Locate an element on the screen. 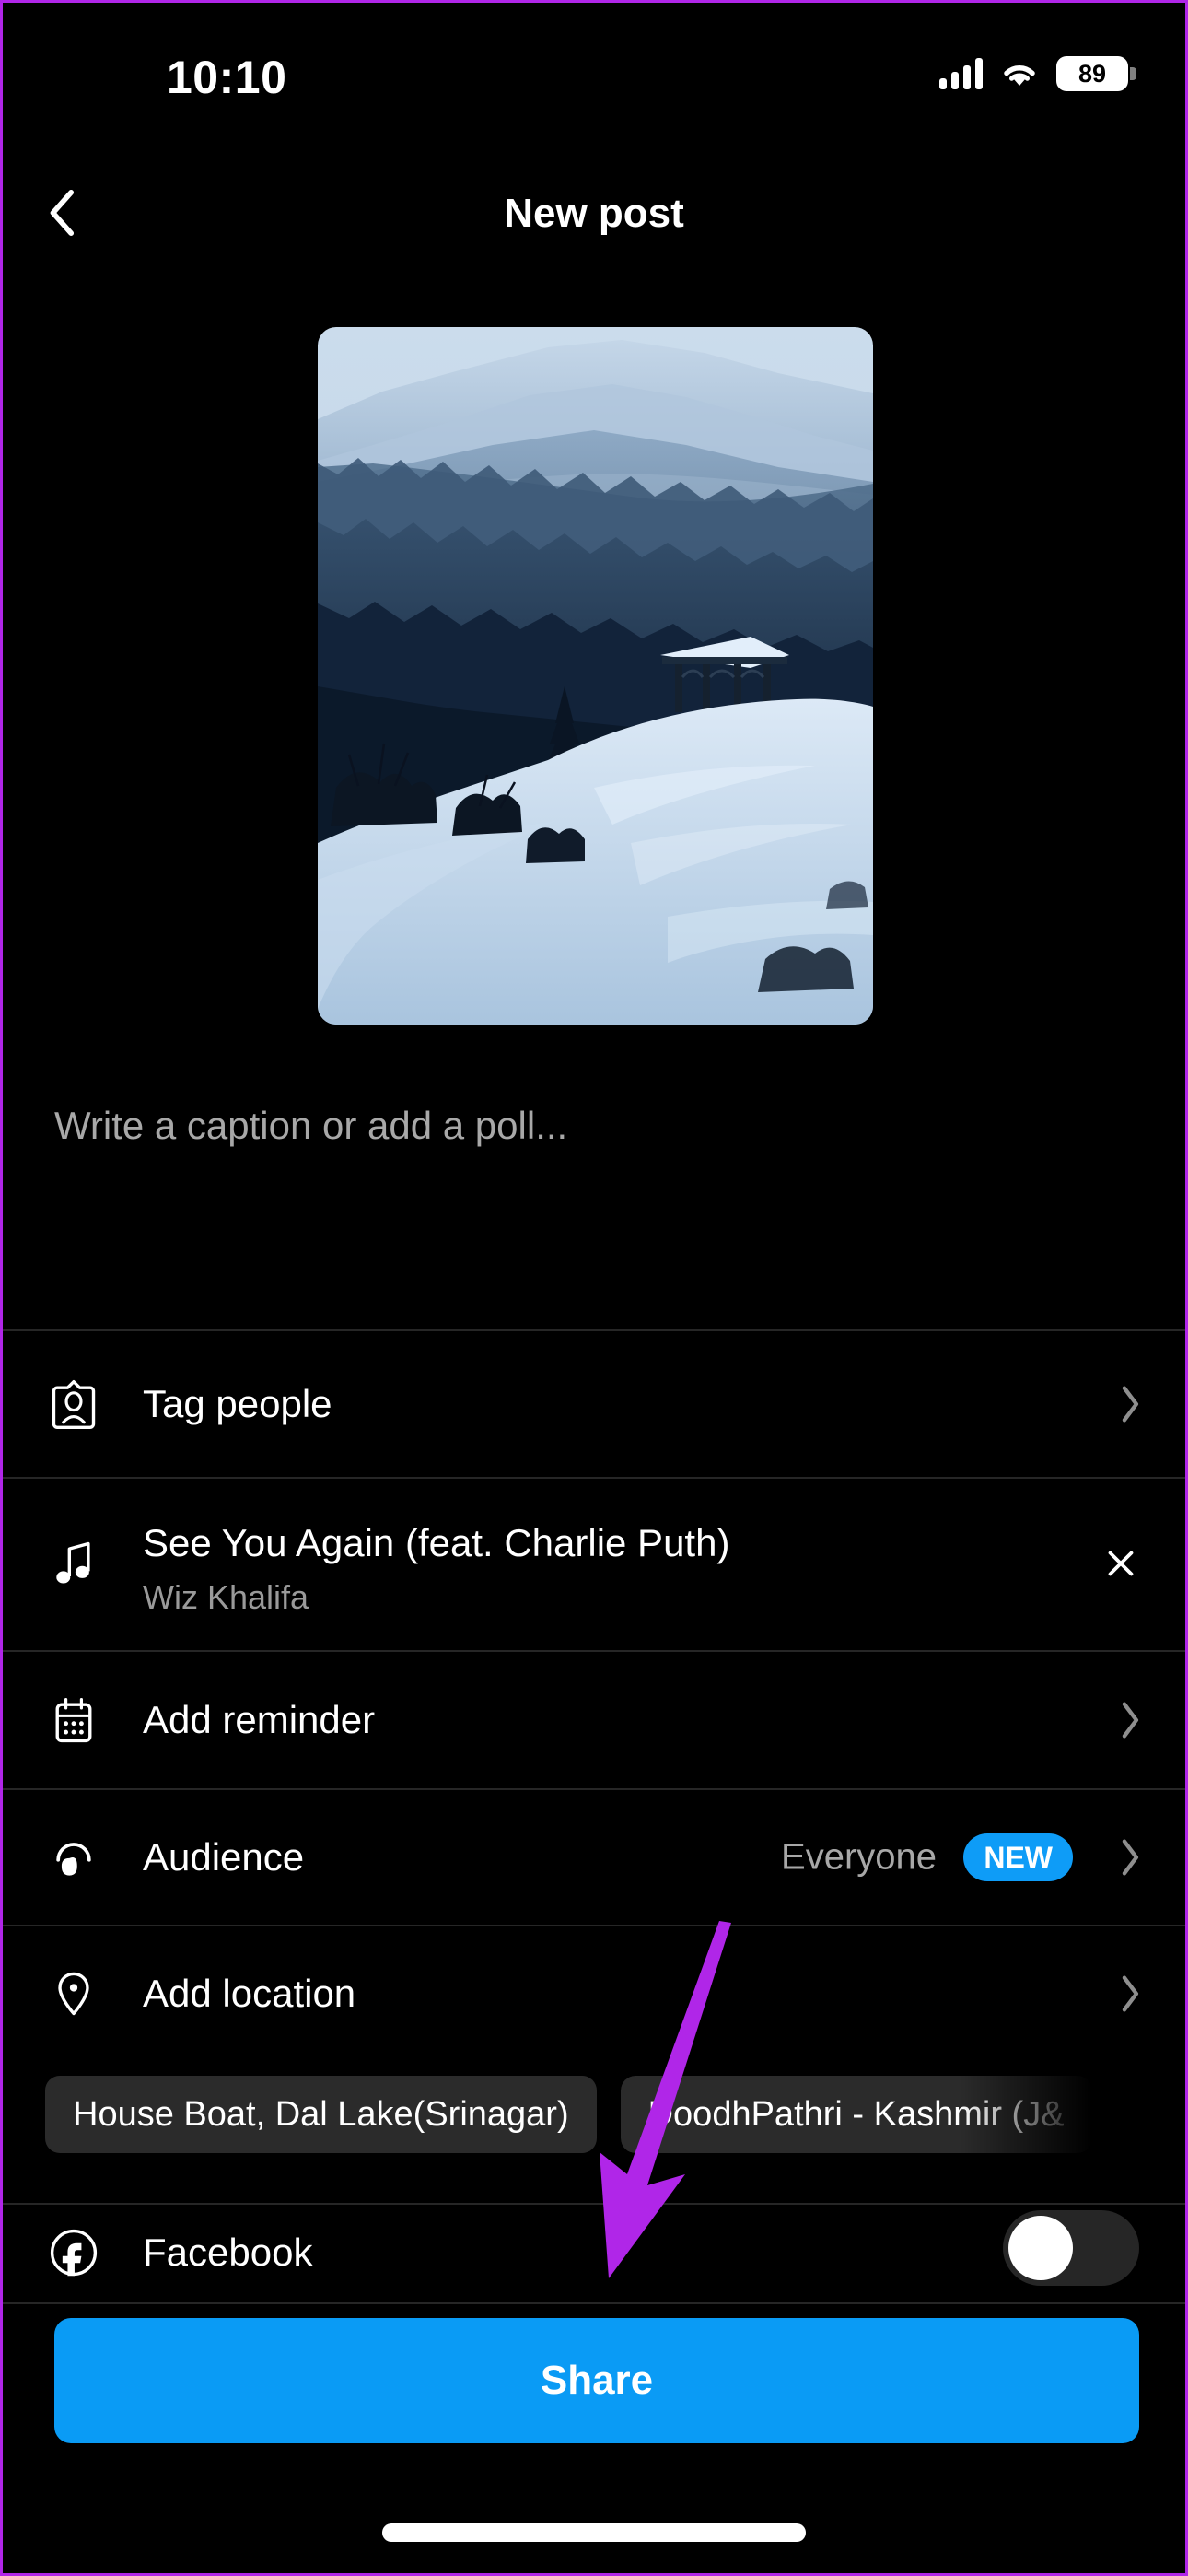  status-badge-new: NEW is located at coordinates (1018, 1857).